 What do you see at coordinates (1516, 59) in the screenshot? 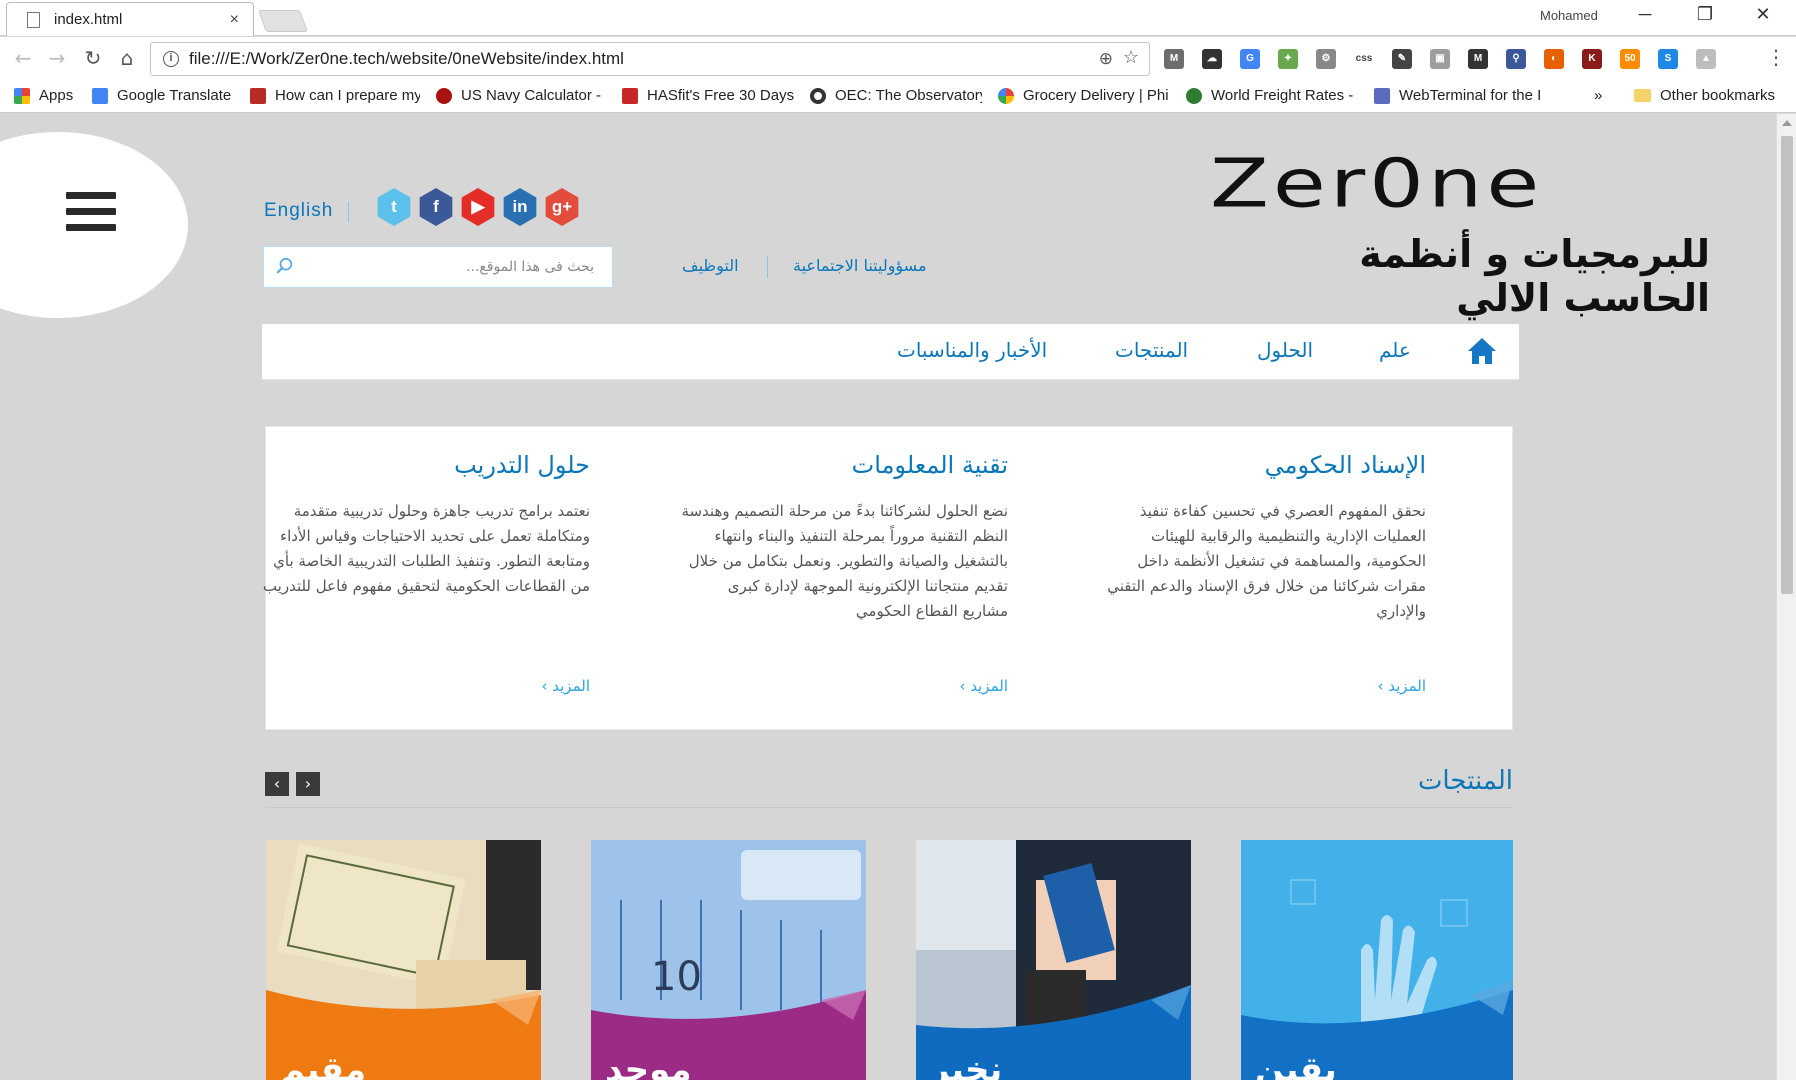
I see `magnifier-ext-icon: ⚲` at bounding box center [1516, 59].